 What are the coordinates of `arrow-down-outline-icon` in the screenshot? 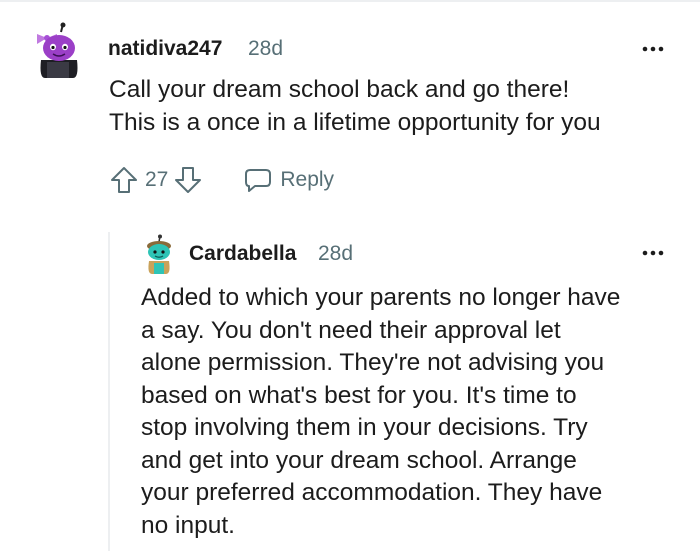 It's located at (188, 180).